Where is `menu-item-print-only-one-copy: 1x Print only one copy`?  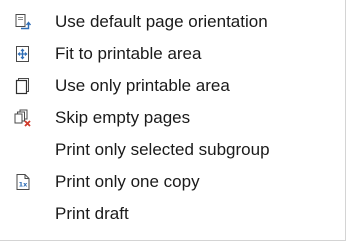
menu-item-print-only-one-copy: 1x Print only one copy is located at coordinates (172, 182).